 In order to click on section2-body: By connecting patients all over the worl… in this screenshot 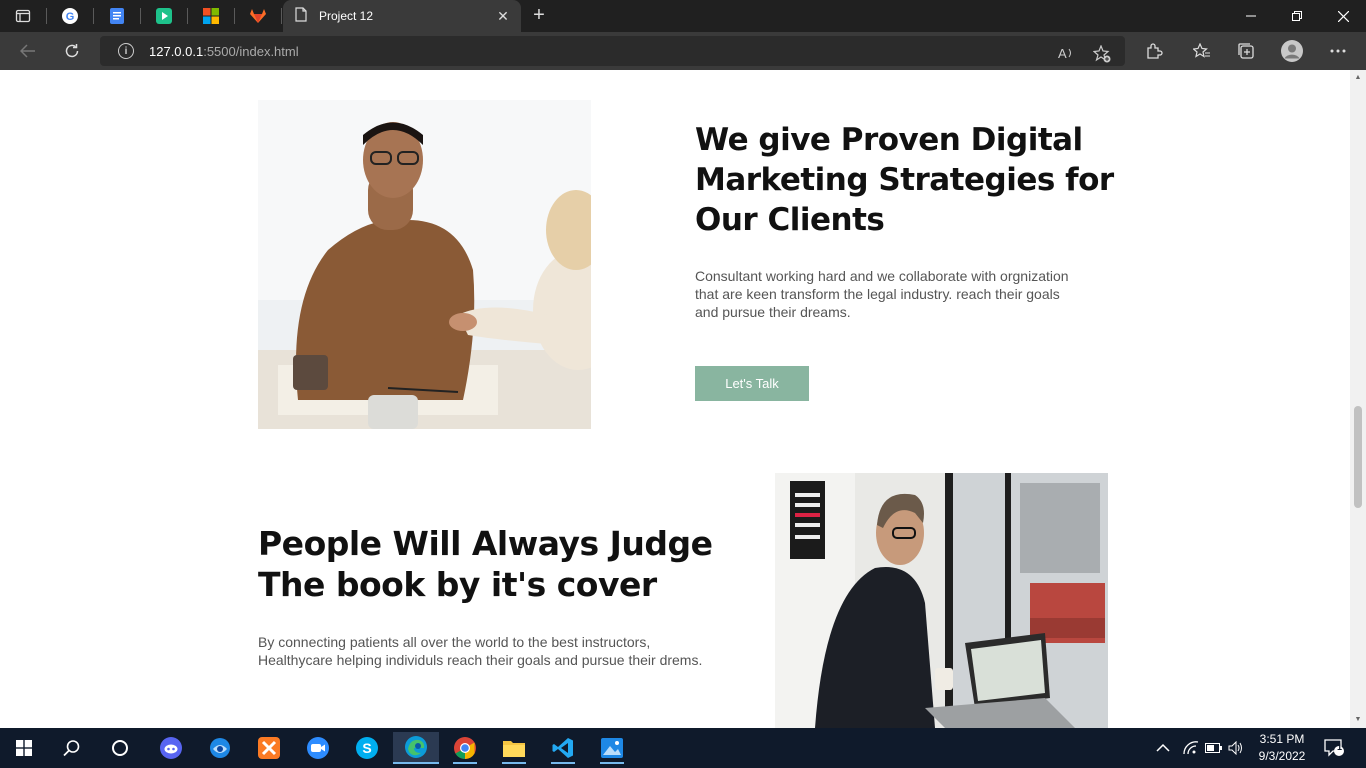, I will do `click(480, 651)`.